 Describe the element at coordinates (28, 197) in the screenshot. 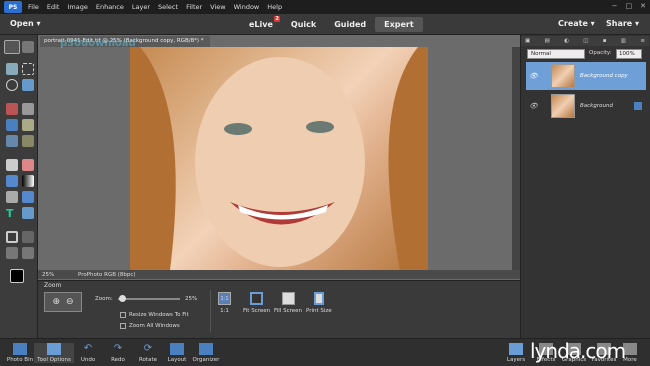

I see `custom-shape-icon` at that location.